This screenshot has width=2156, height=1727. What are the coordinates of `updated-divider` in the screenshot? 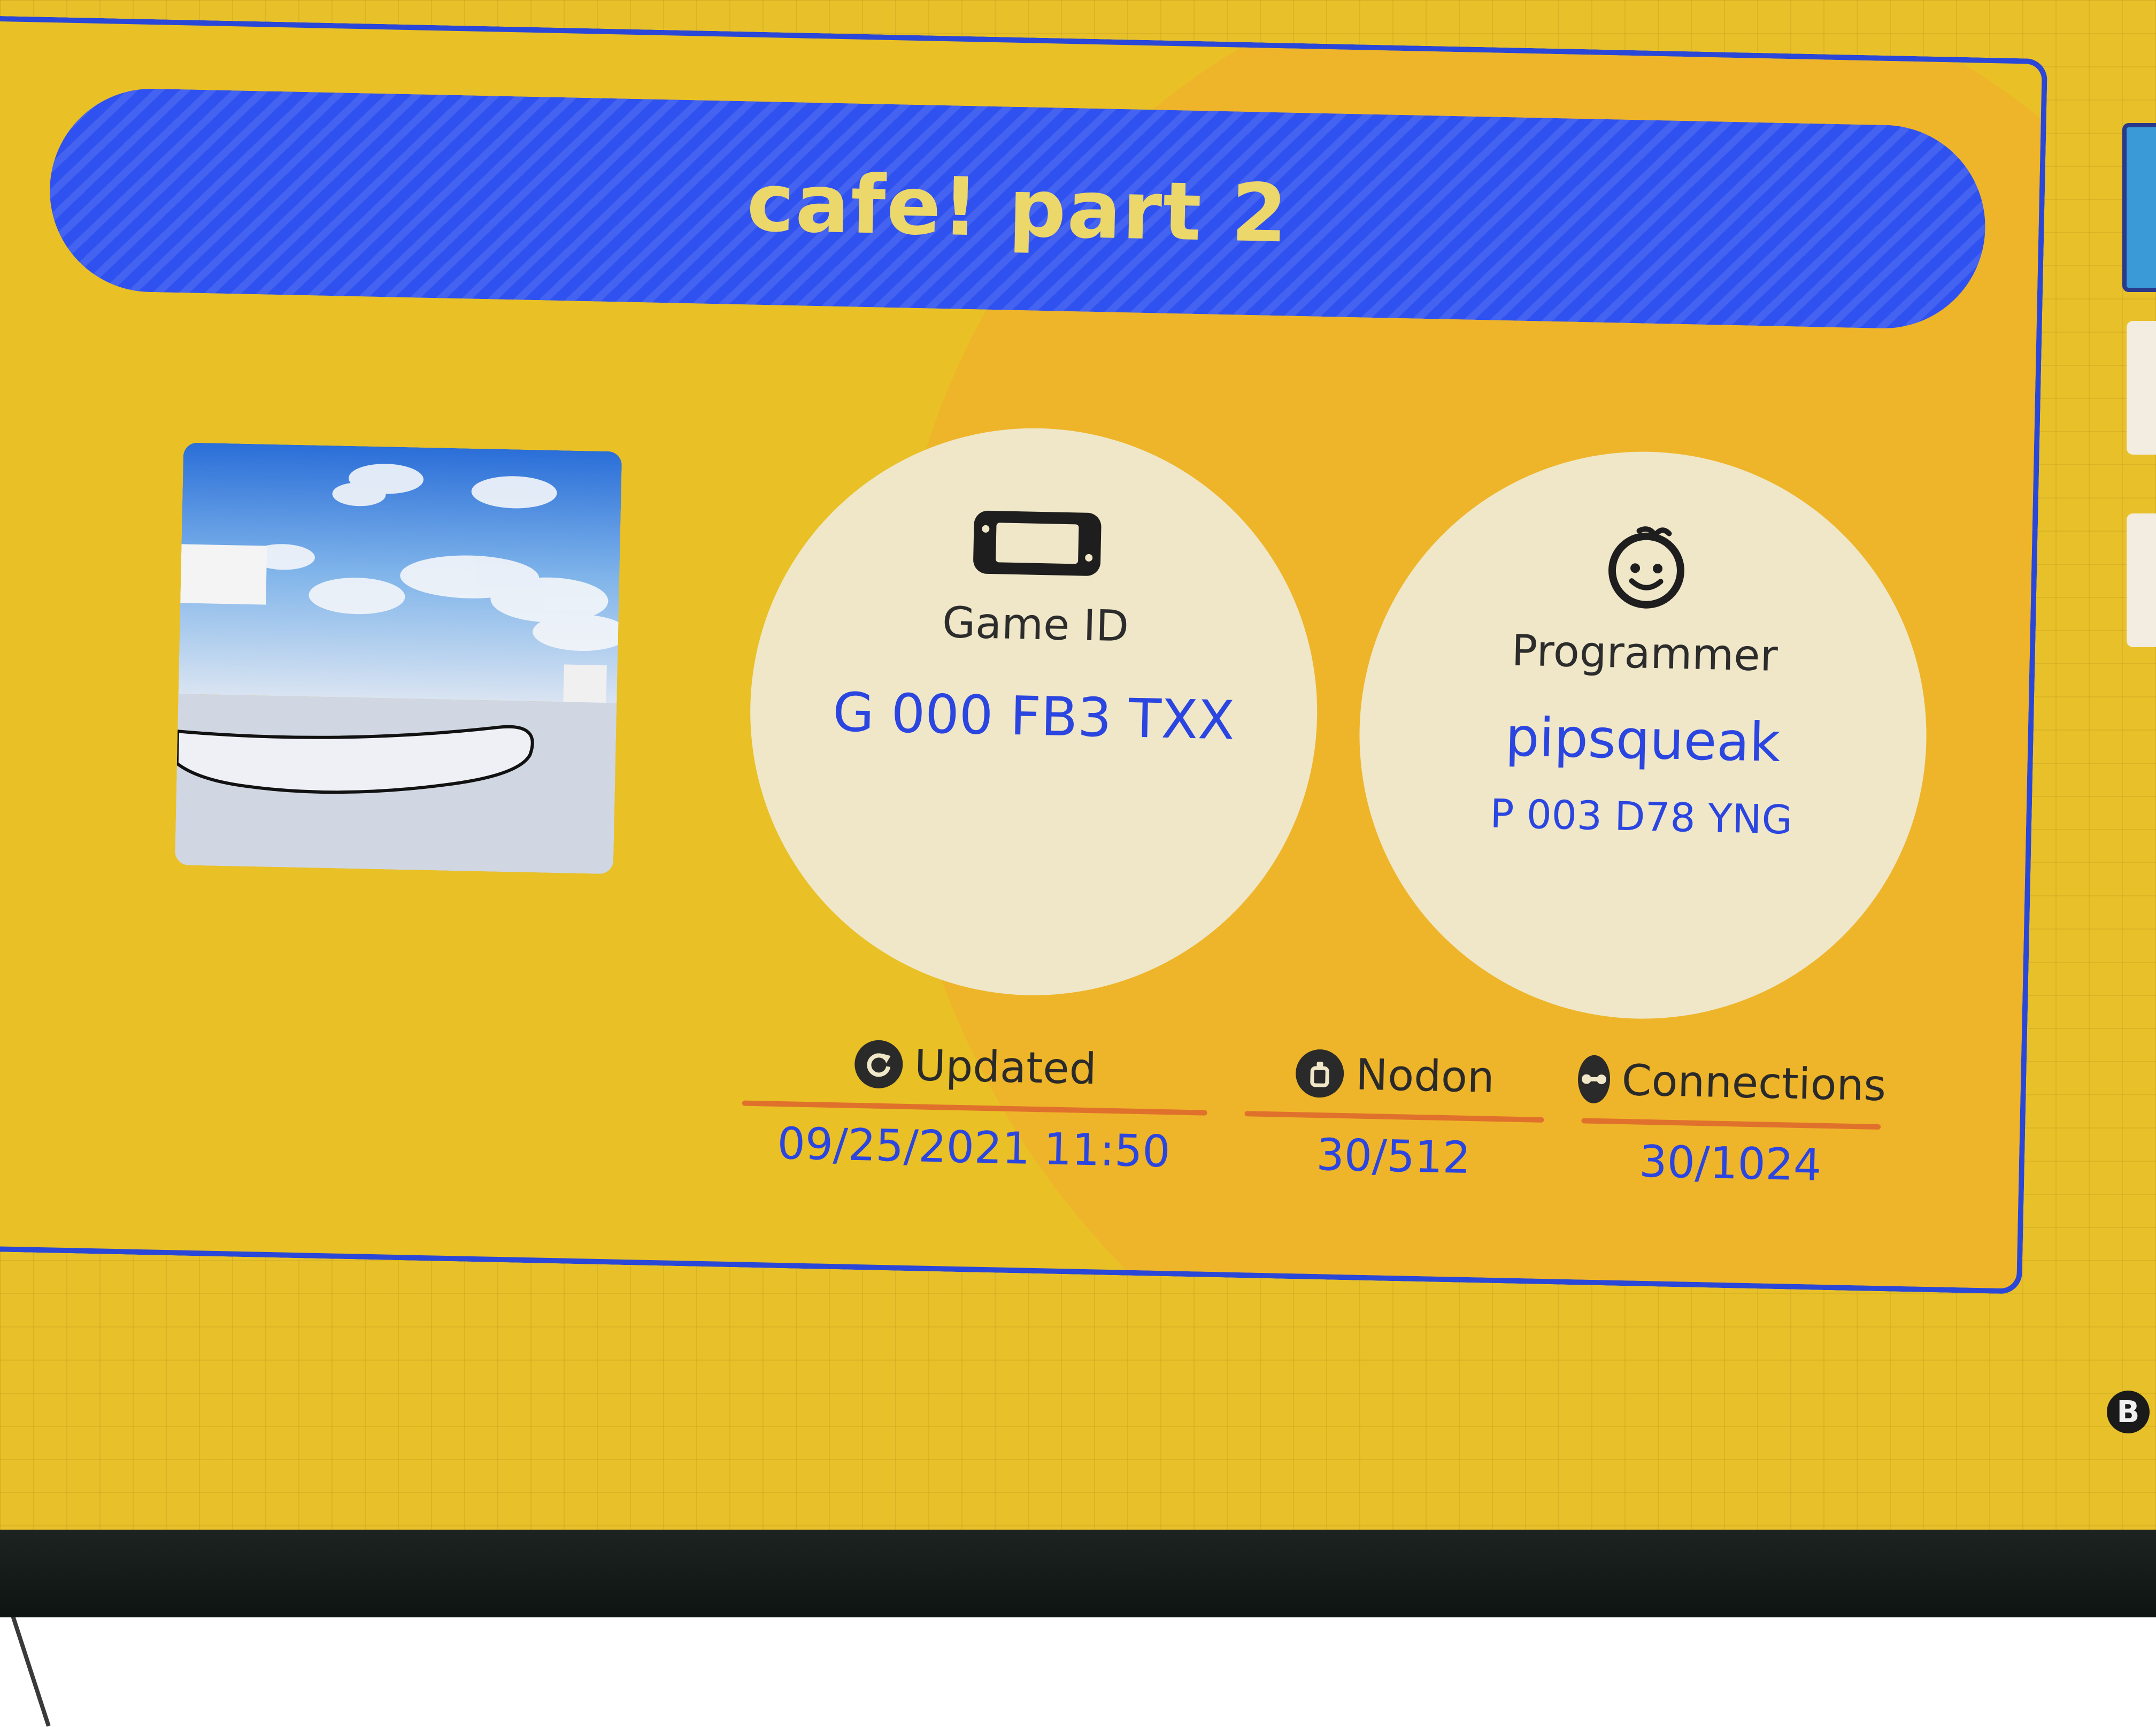 It's located at (974, 1108).